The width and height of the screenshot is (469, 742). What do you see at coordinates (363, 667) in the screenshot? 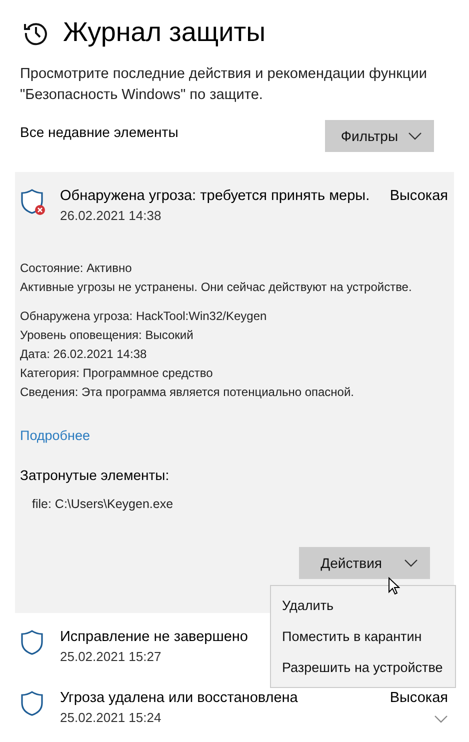
I see `menu-item: Разрешить на устройстве` at bounding box center [363, 667].